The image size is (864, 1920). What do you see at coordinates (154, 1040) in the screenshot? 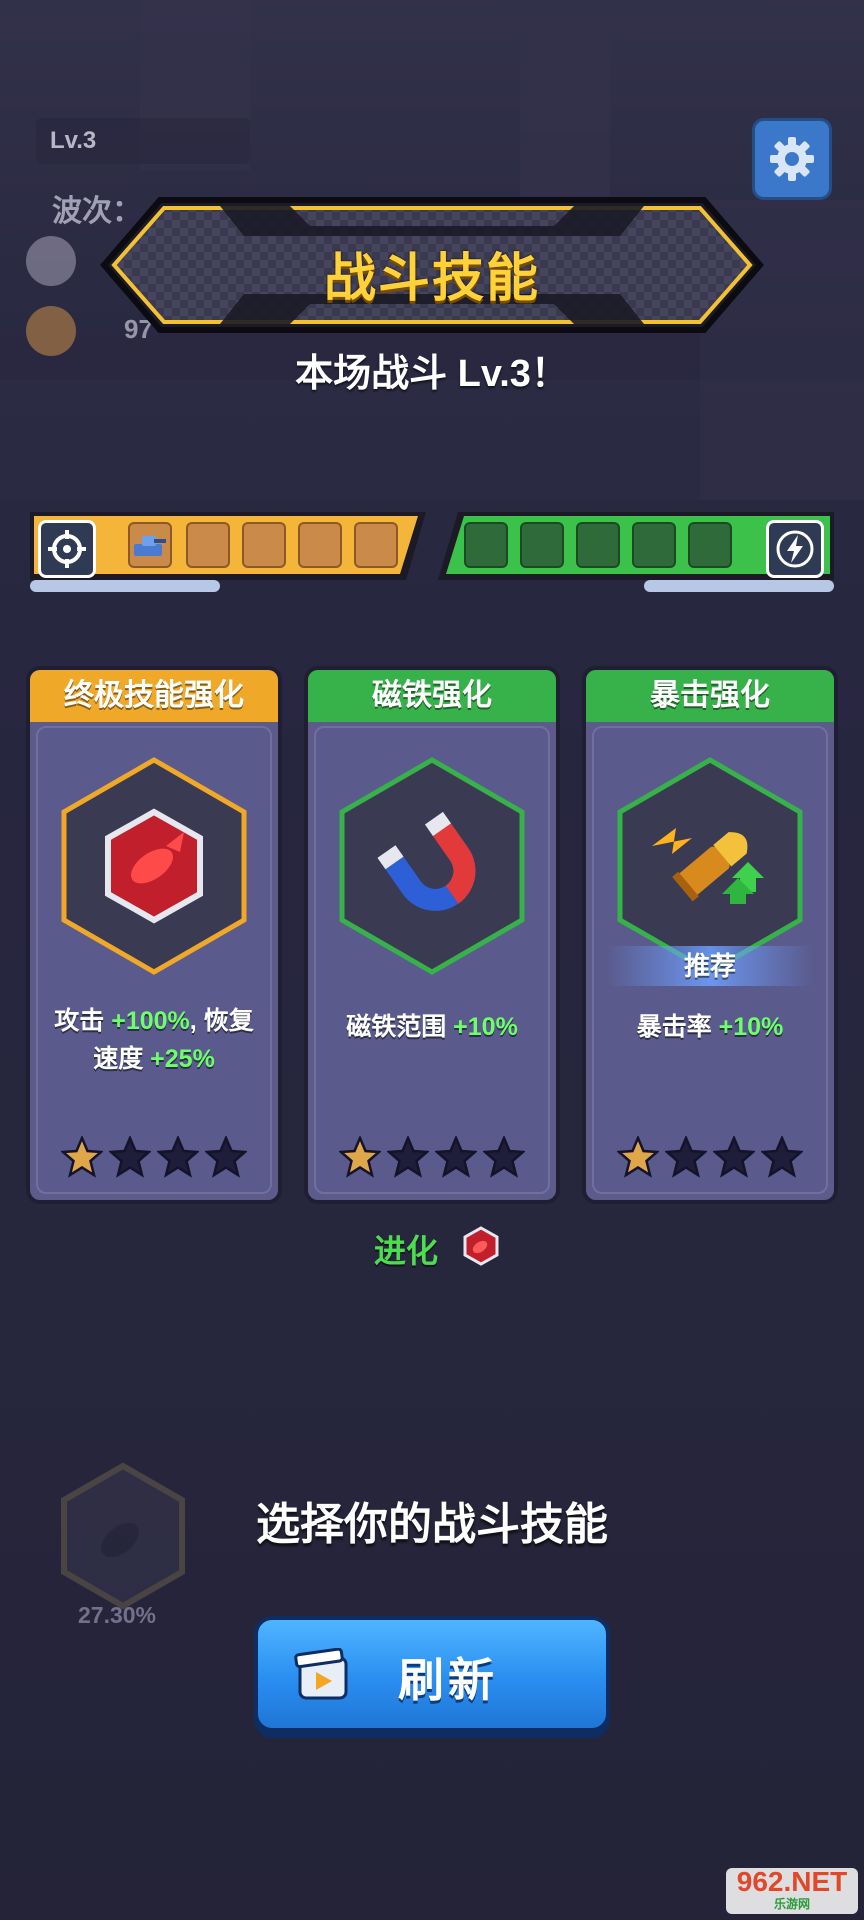
I see `card-description: 攻击 +100%, 恢复 速度 +25%` at bounding box center [154, 1040].